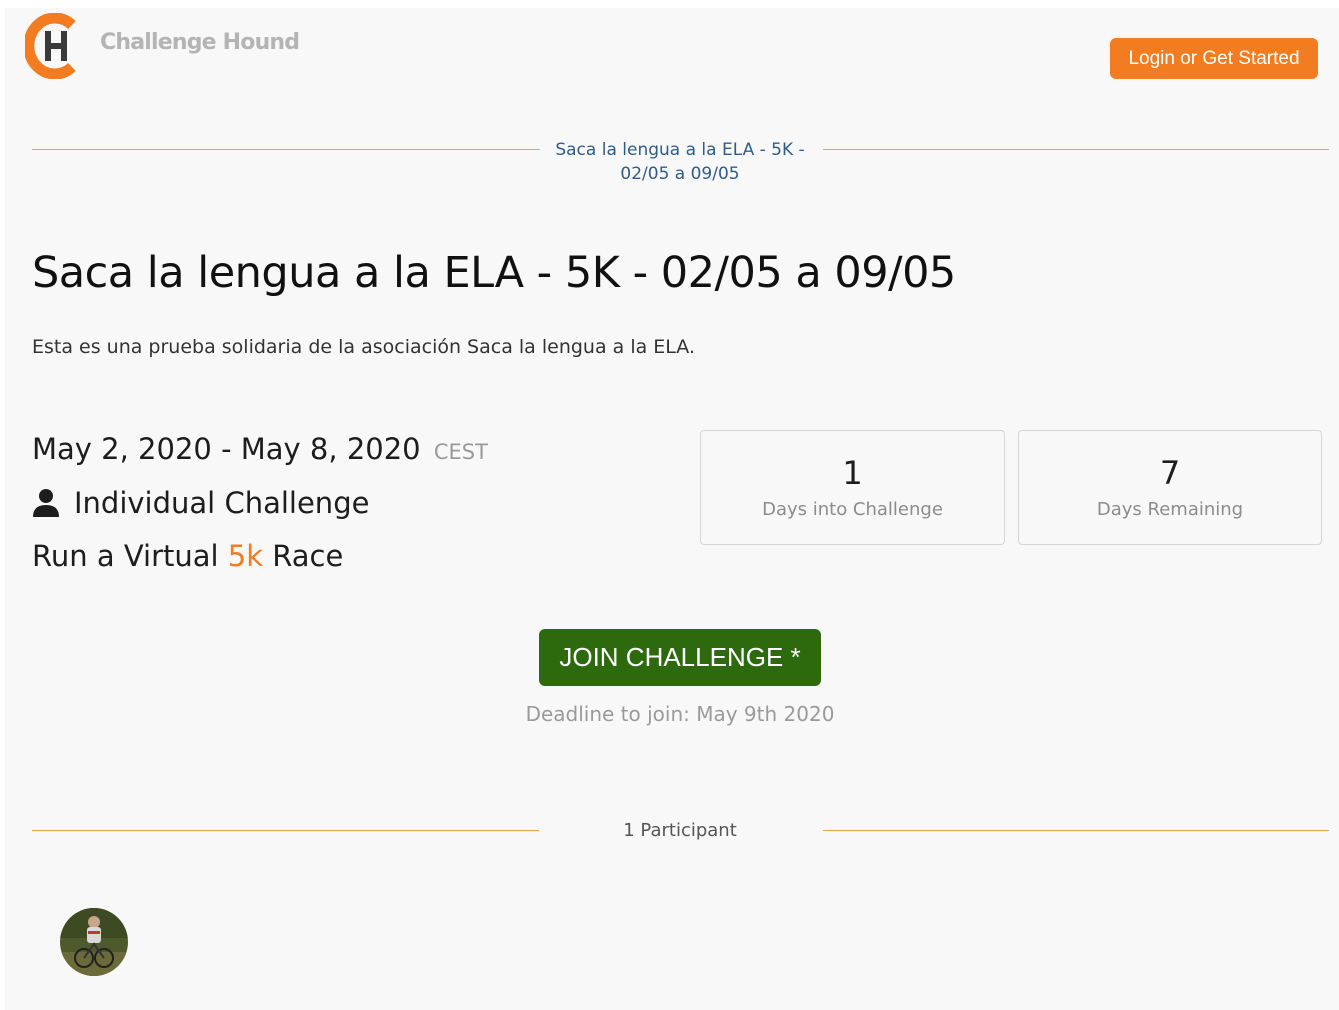  I want to click on date-range: May 2, 2020 - May 8, 2020, so click(226, 449).